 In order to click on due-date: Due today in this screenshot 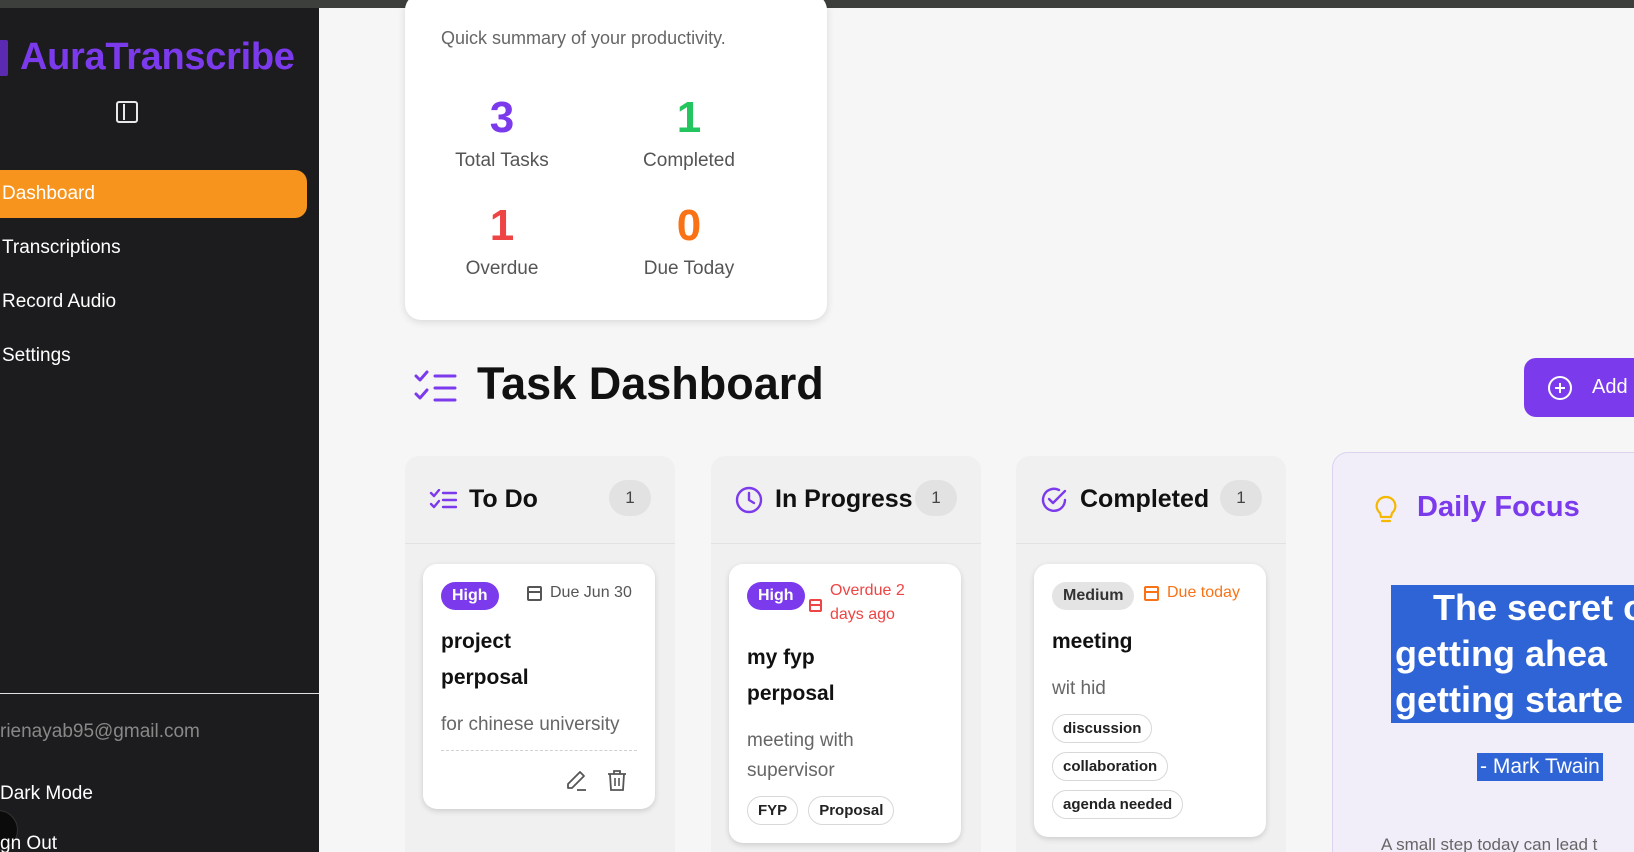, I will do `click(1192, 593)`.